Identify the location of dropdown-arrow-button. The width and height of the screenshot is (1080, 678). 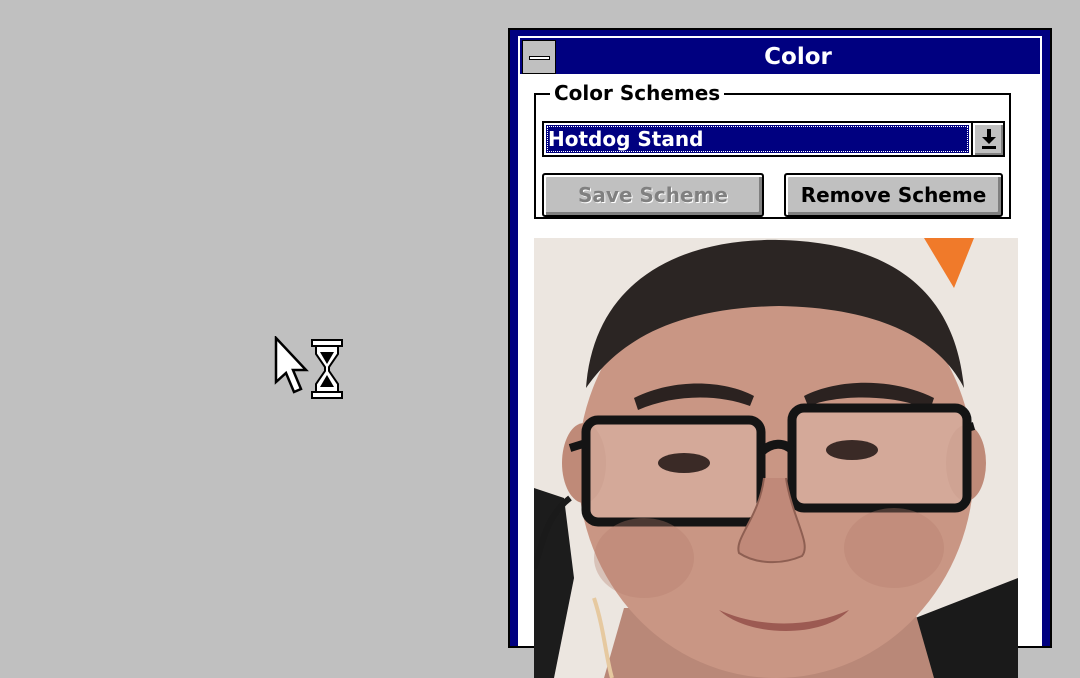
(987, 139).